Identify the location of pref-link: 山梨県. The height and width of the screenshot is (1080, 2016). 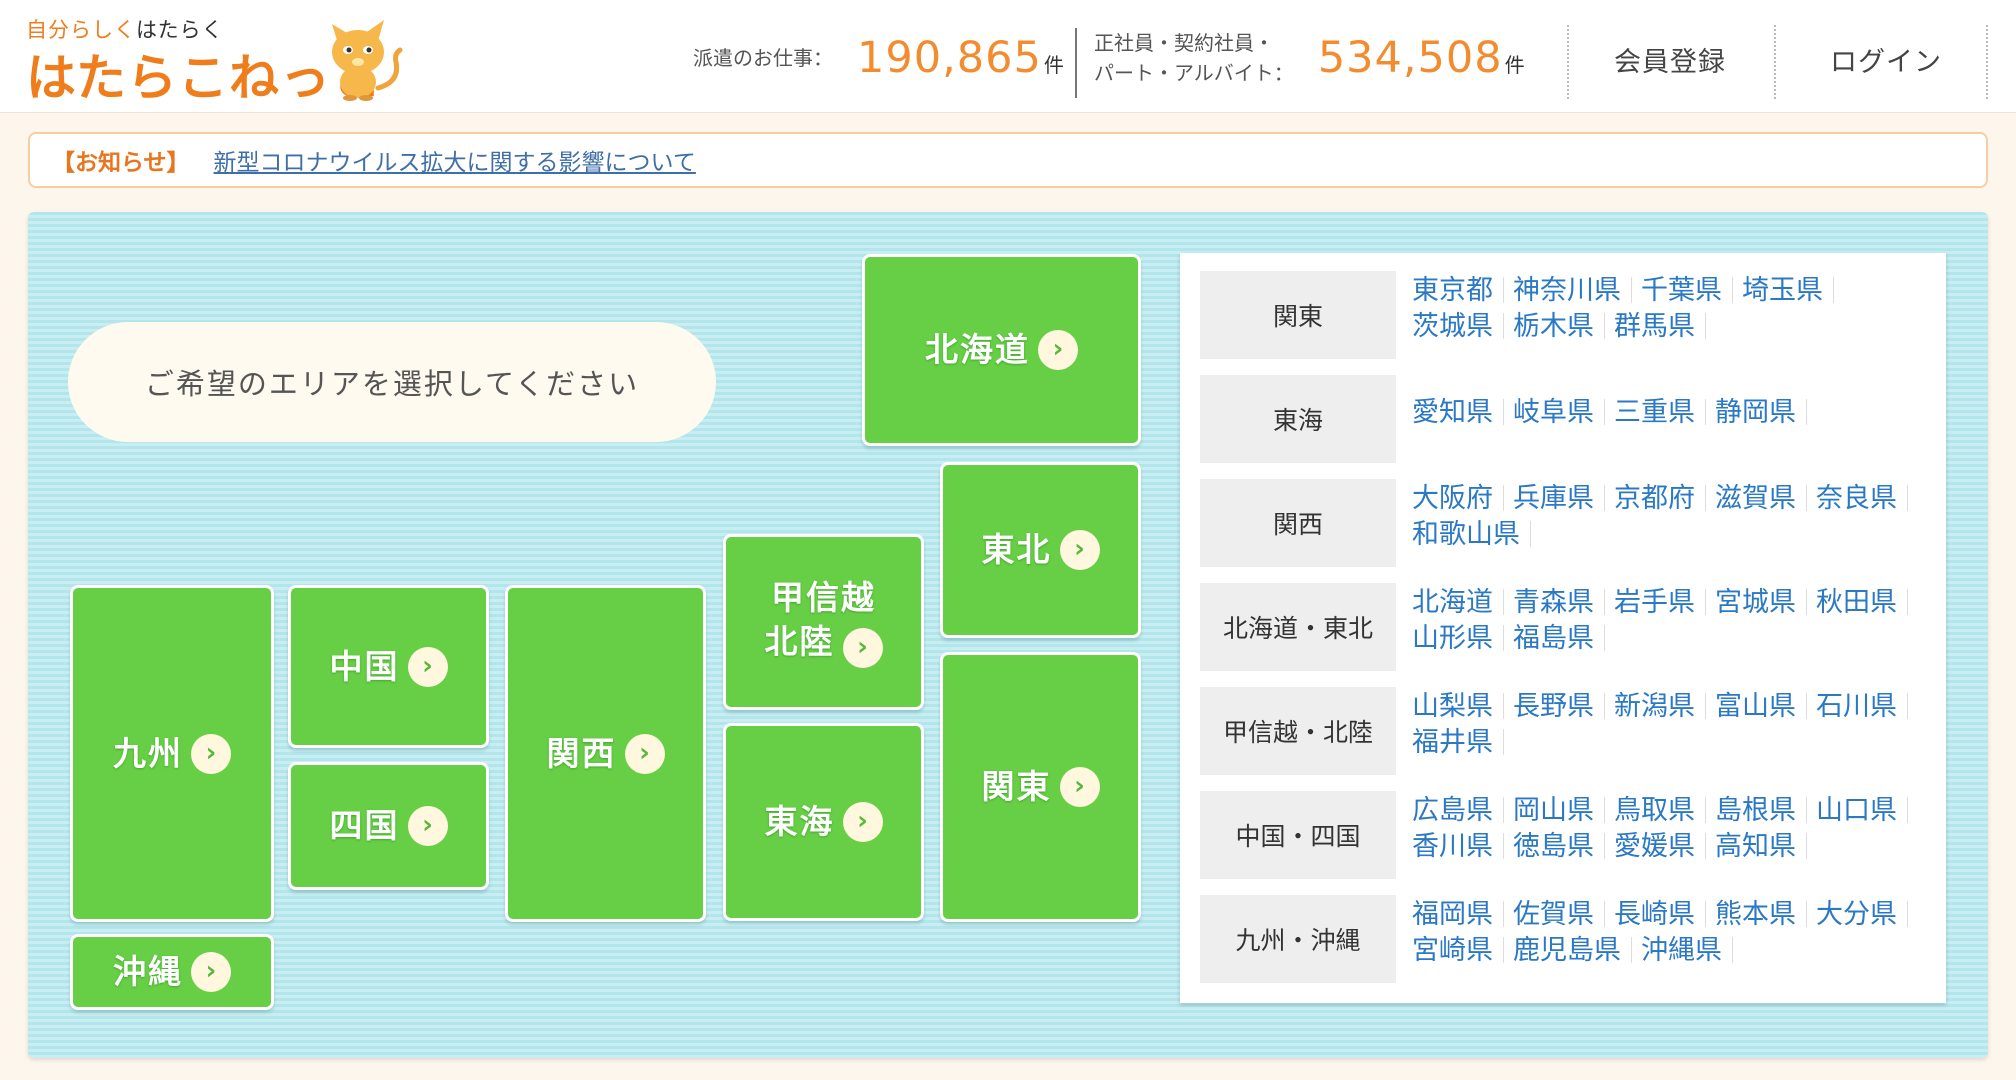
(1462, 706).